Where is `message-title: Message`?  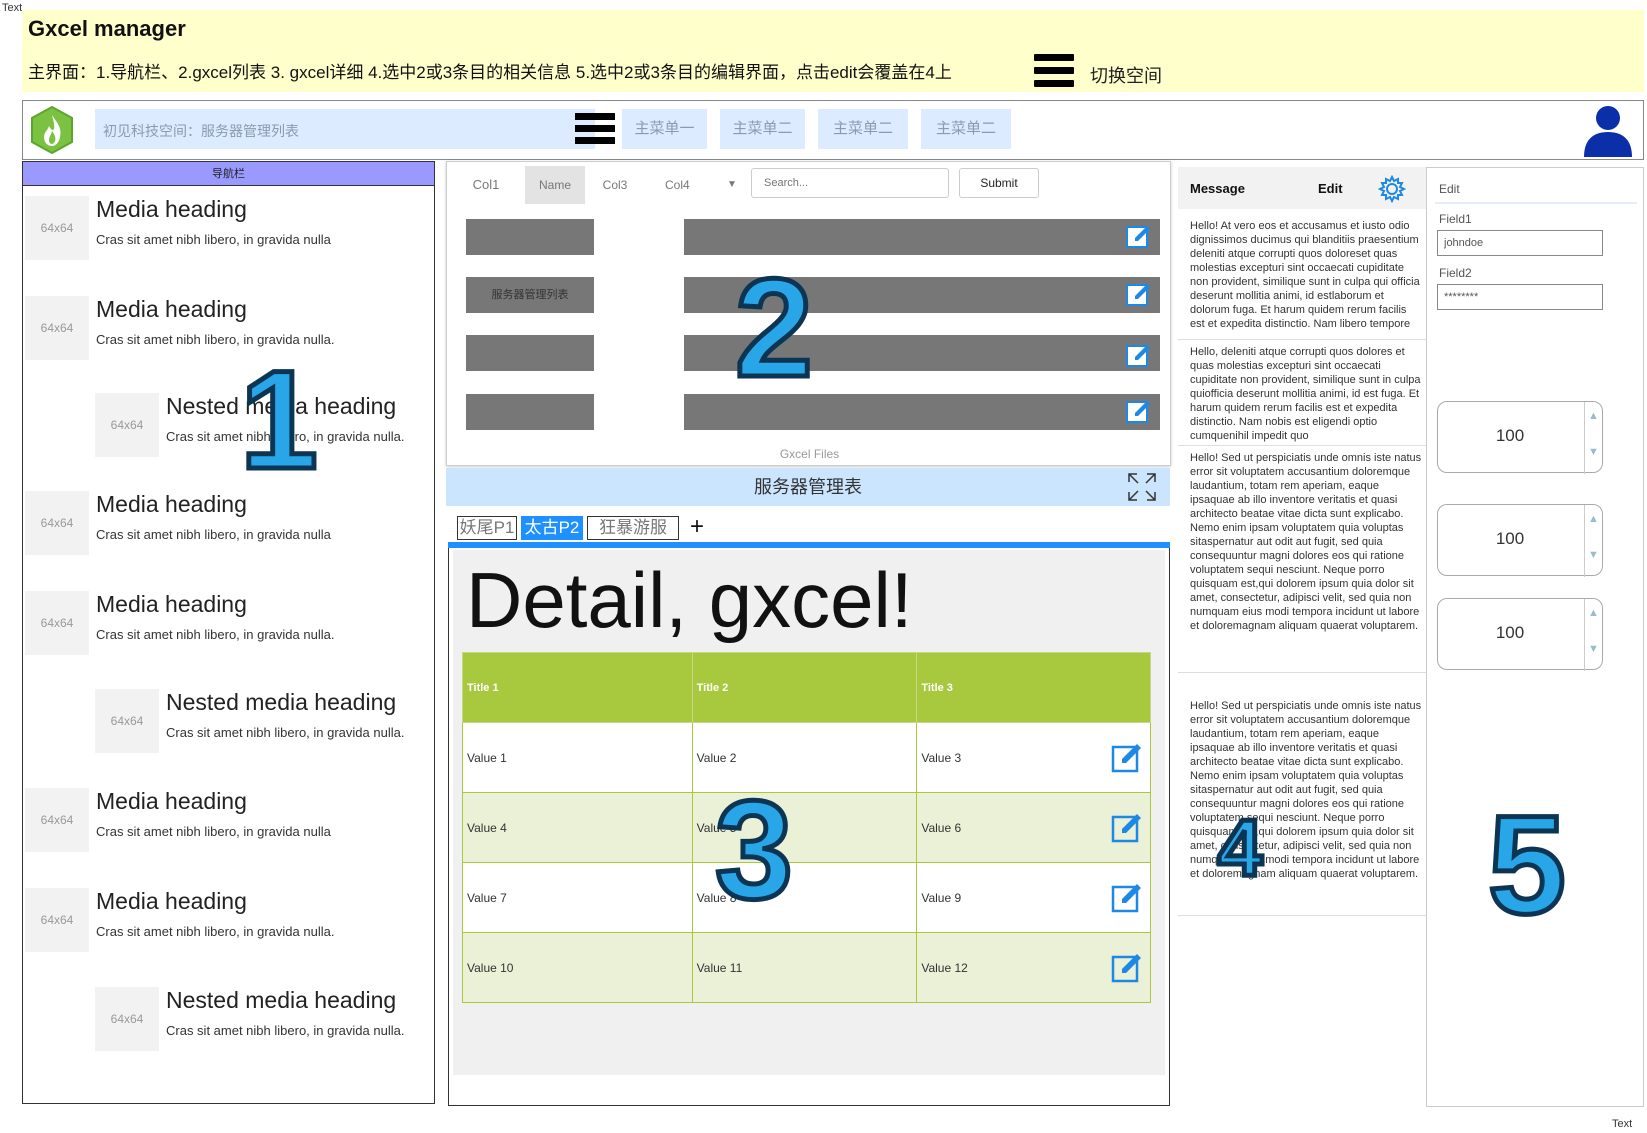
message-title: Message is located at coordinates (1217, 188).